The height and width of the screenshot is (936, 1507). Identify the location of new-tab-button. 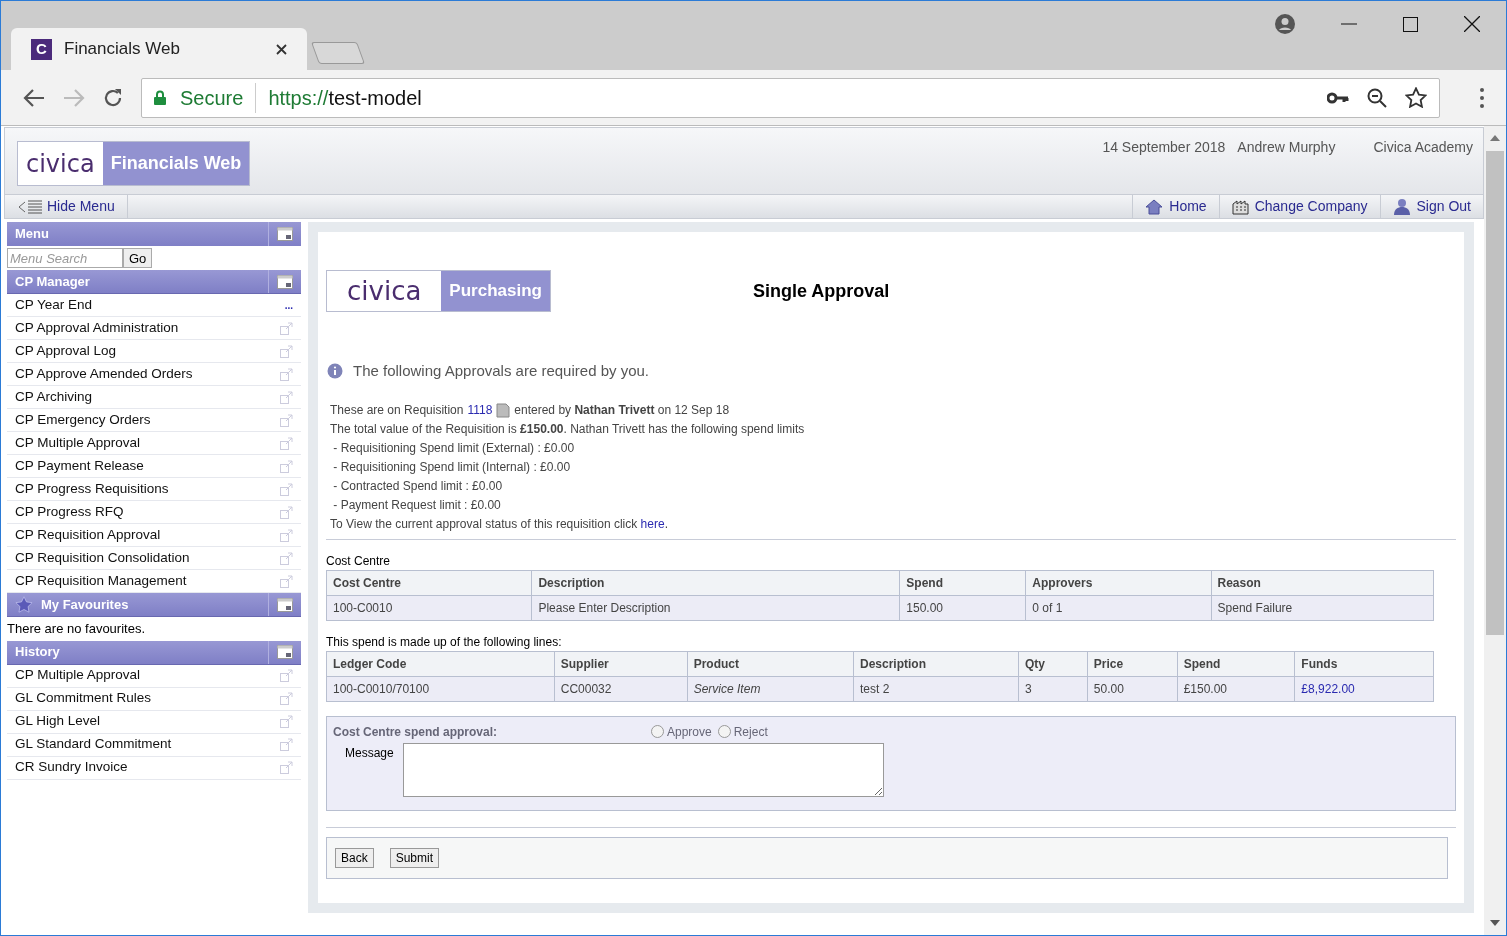
(338, 53).